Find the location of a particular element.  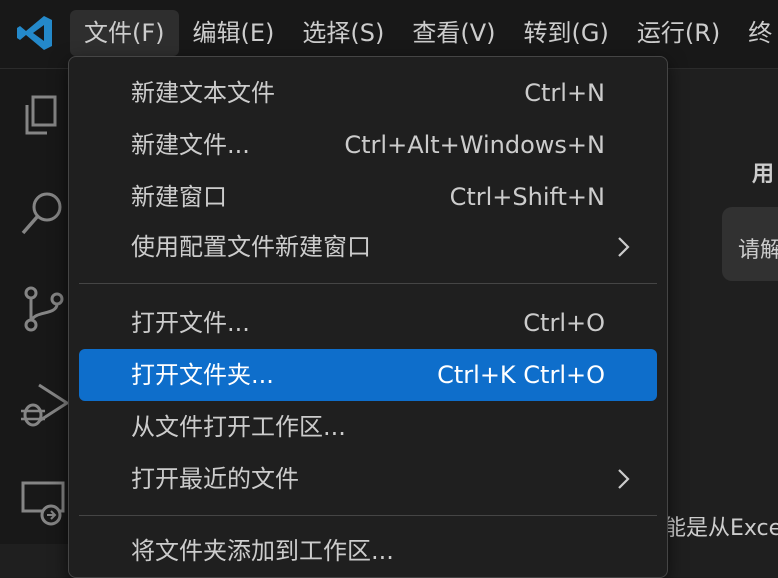

menu-item-shortcut: Ctrl+Shift+N is located at coordinates (527, 197).